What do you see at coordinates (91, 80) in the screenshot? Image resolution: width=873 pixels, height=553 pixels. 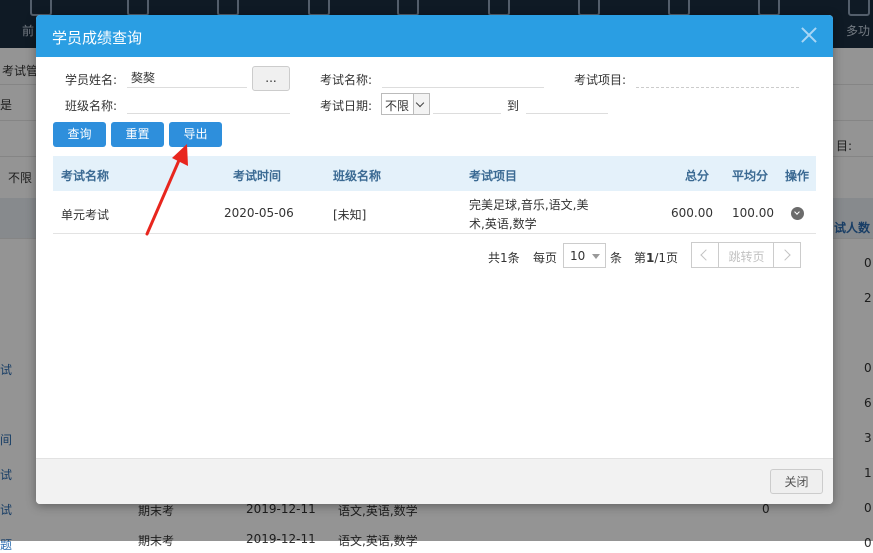 I see `student-name-label: 学员姓名:` at bounding box center [91, 80].